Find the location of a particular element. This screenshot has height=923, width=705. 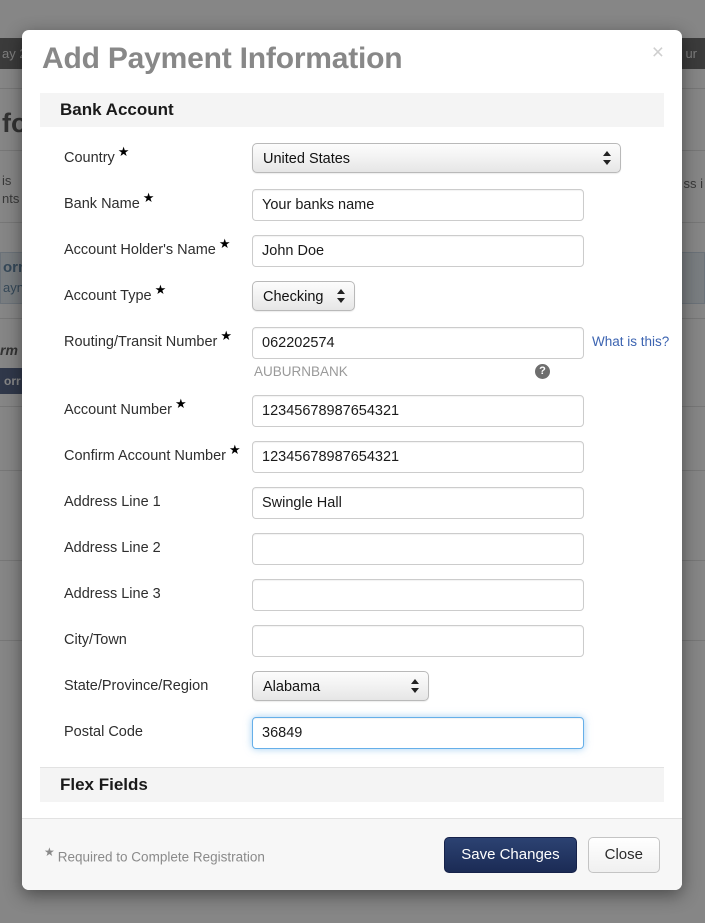

country-select-value: United States is located at coordinates (307, 159).